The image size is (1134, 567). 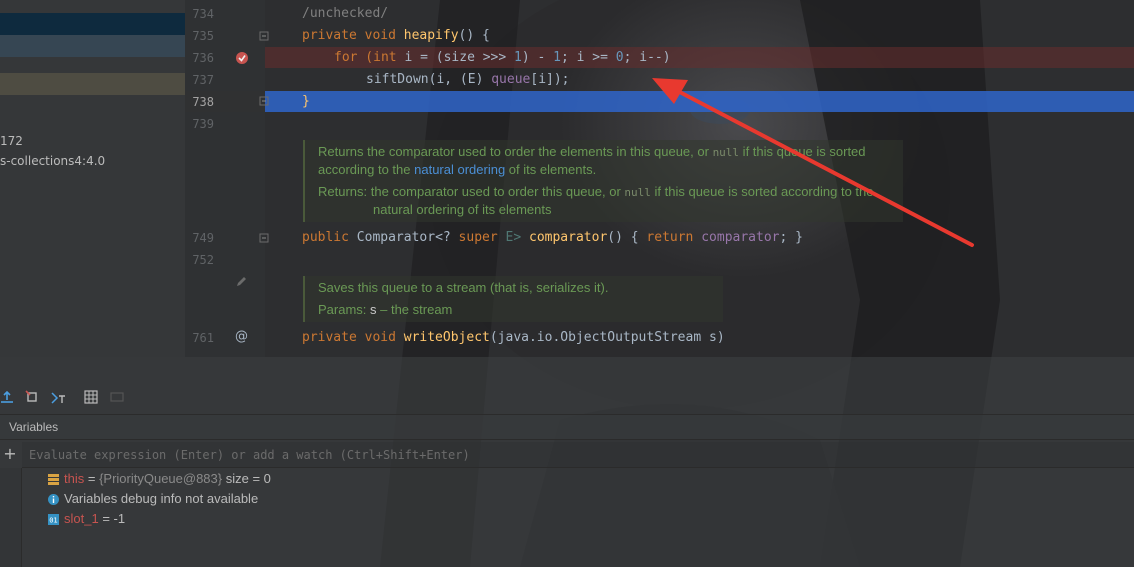 I want to click on code-line-735: private void heapify() {, so click(x=396, y=35).